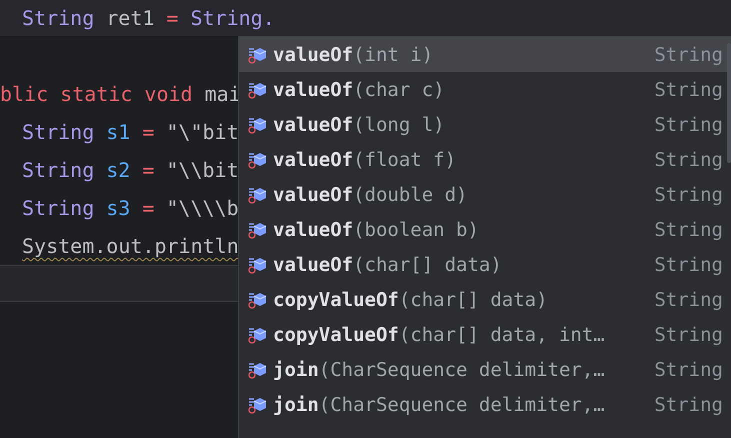 This screenshot has width=731, height=438. Describe the element at coordinates (405, 159) in the screenshot. I see `method-parameters: (float f)` at that location.